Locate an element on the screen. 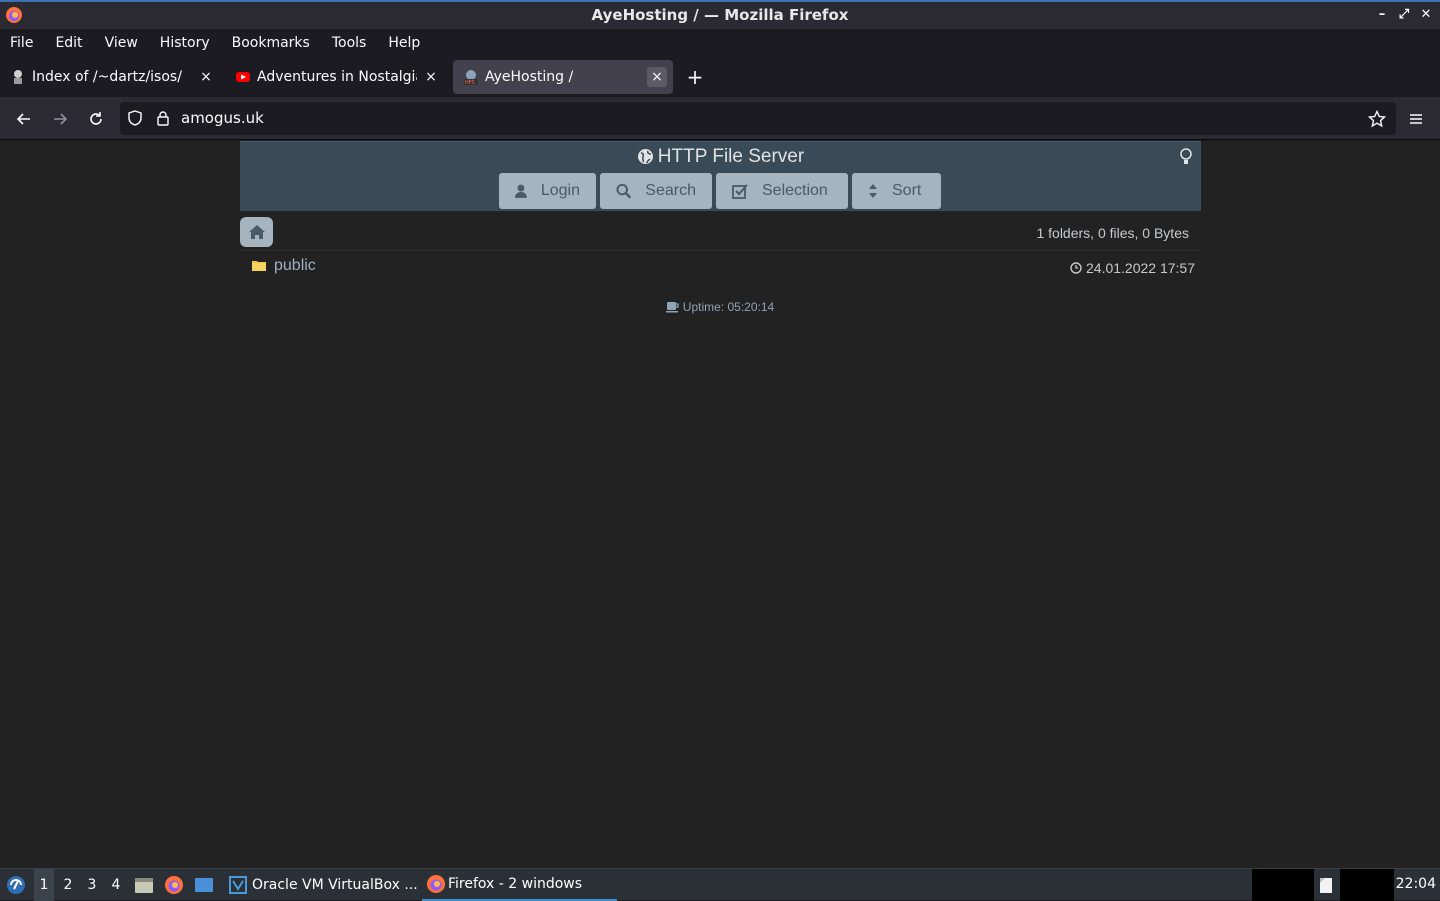 The height and width of the screenshot is (901, 1440). clipboard-icon is located at coordinates (1326, 885).